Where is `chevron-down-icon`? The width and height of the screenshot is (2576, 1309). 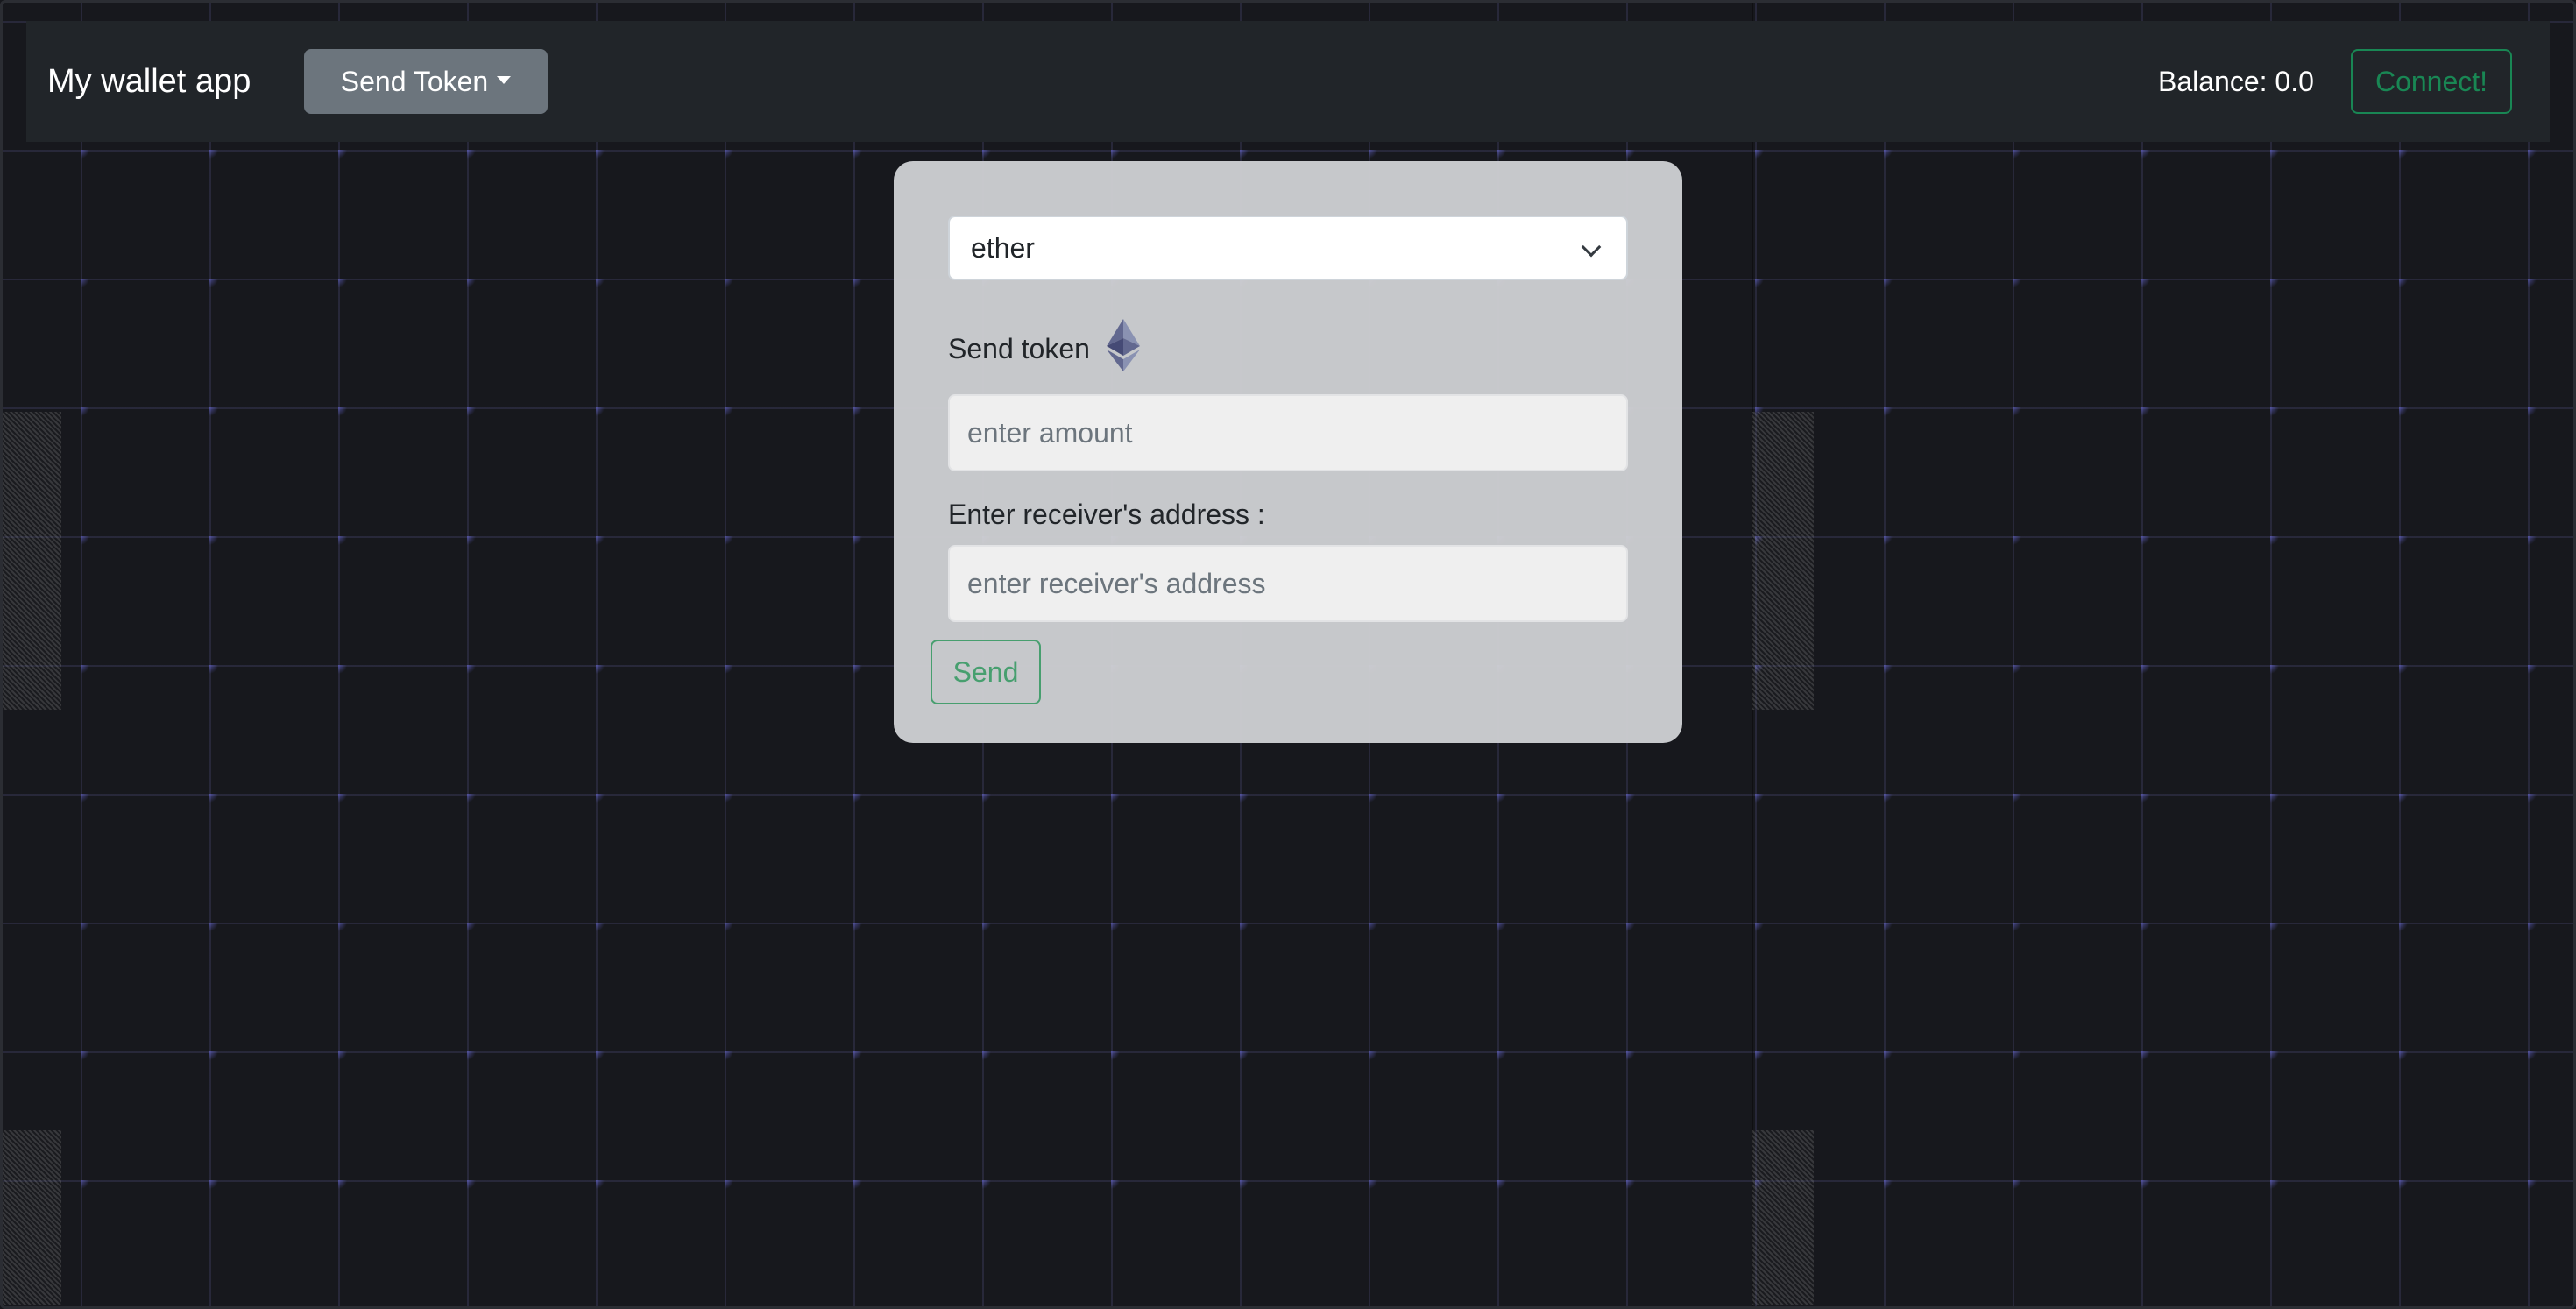 chevron-down-icon is located at coordinates (1591, 247).